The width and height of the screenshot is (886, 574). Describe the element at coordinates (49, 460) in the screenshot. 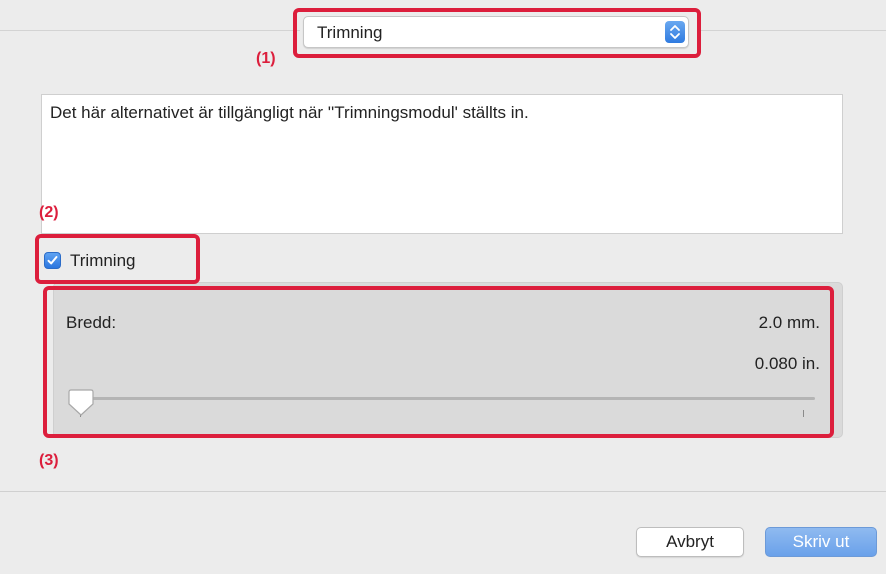

I see `annotation-label-3: (3)` at that location.